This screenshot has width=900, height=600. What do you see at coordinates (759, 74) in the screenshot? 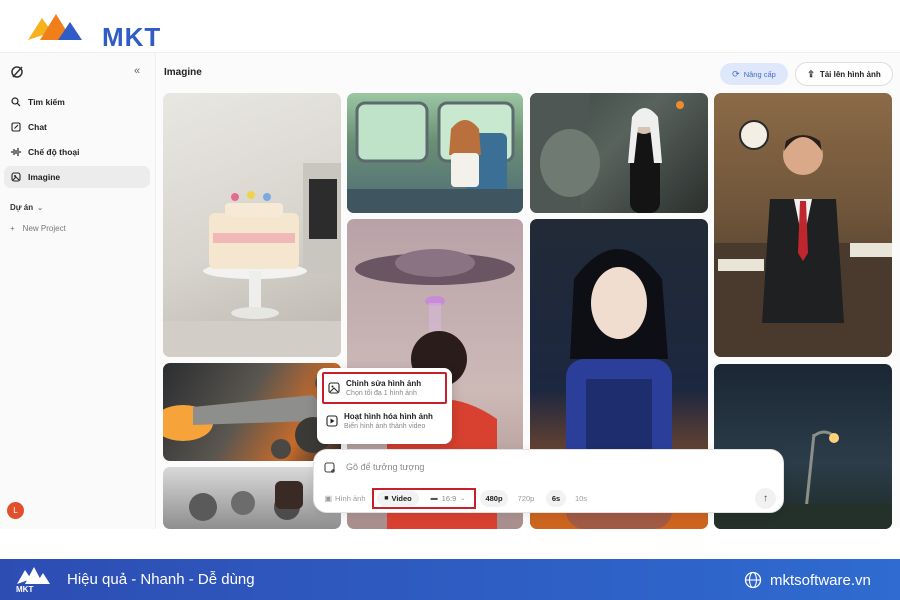
I see `upgrade-label: Nâng cấp` at bounding box center [759, 74].